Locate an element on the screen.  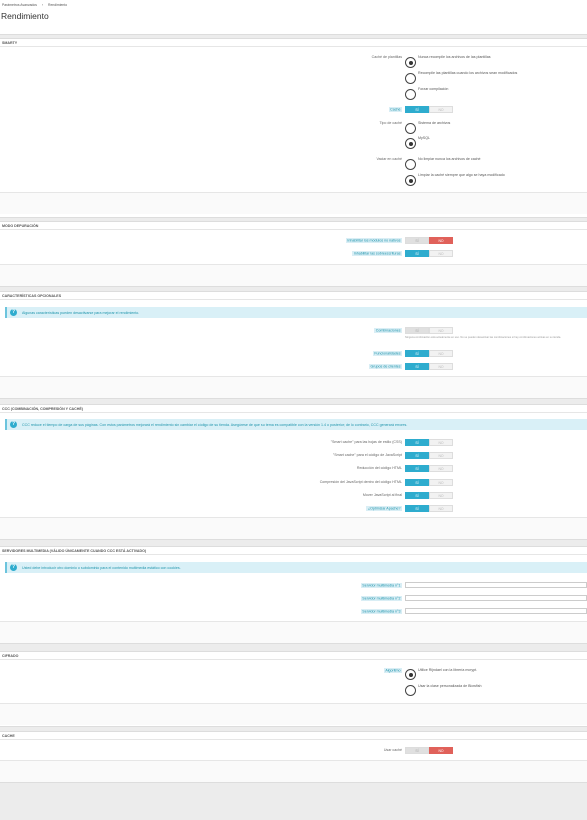
compress-inline-js-switch: SÍ NO is located at coordinates (429, 482).